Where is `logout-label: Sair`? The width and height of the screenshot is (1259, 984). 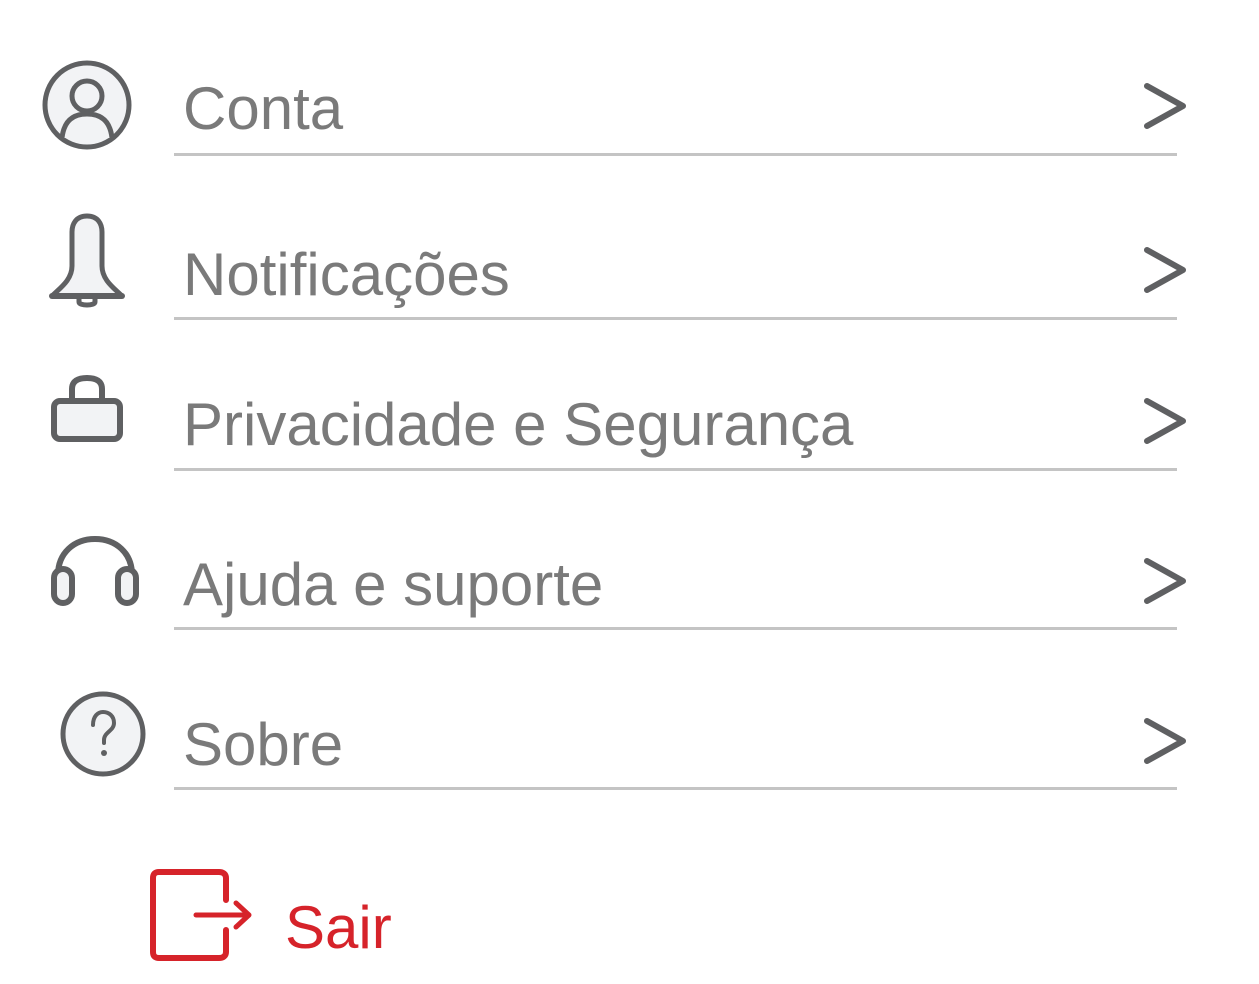
logout-label: Sair is located at coordinates (338, 927).